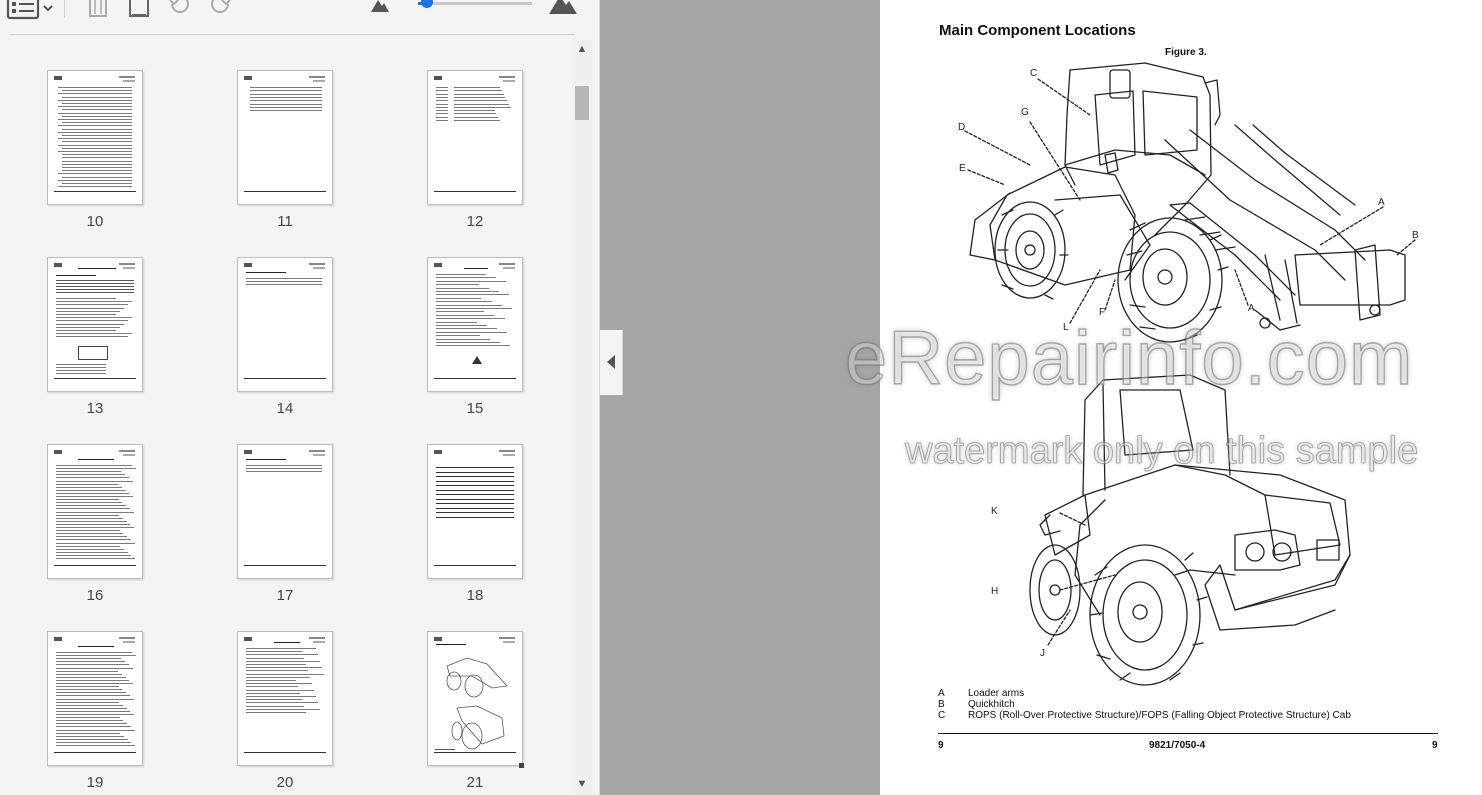 Image resolution: width=1482 pixels, height=795 pixels. What do you see at coordinates (582, 417) in the screenshot?
I see `thumbnail-scrollbar: ▲ ▼` at bounding box center [582, 417].